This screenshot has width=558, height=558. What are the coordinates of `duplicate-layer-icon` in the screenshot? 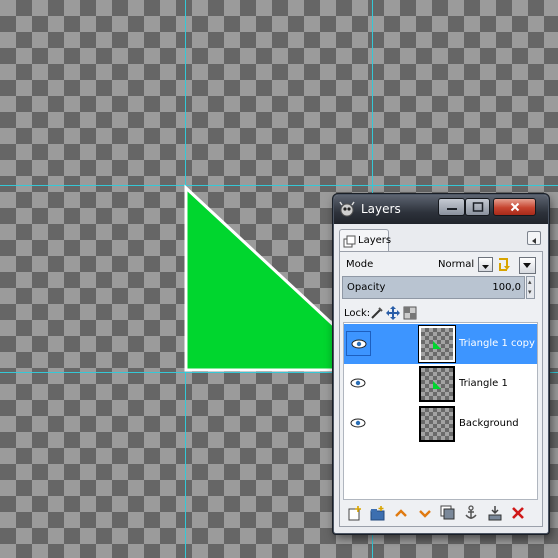 It's located at (447, 512).